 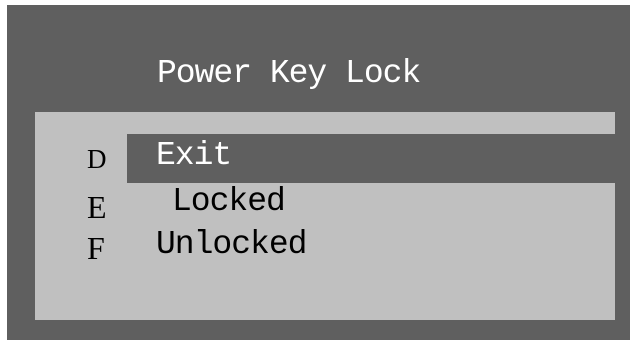 I want to click on menu-item-label: Unlocked, so click(x=231, y=244).